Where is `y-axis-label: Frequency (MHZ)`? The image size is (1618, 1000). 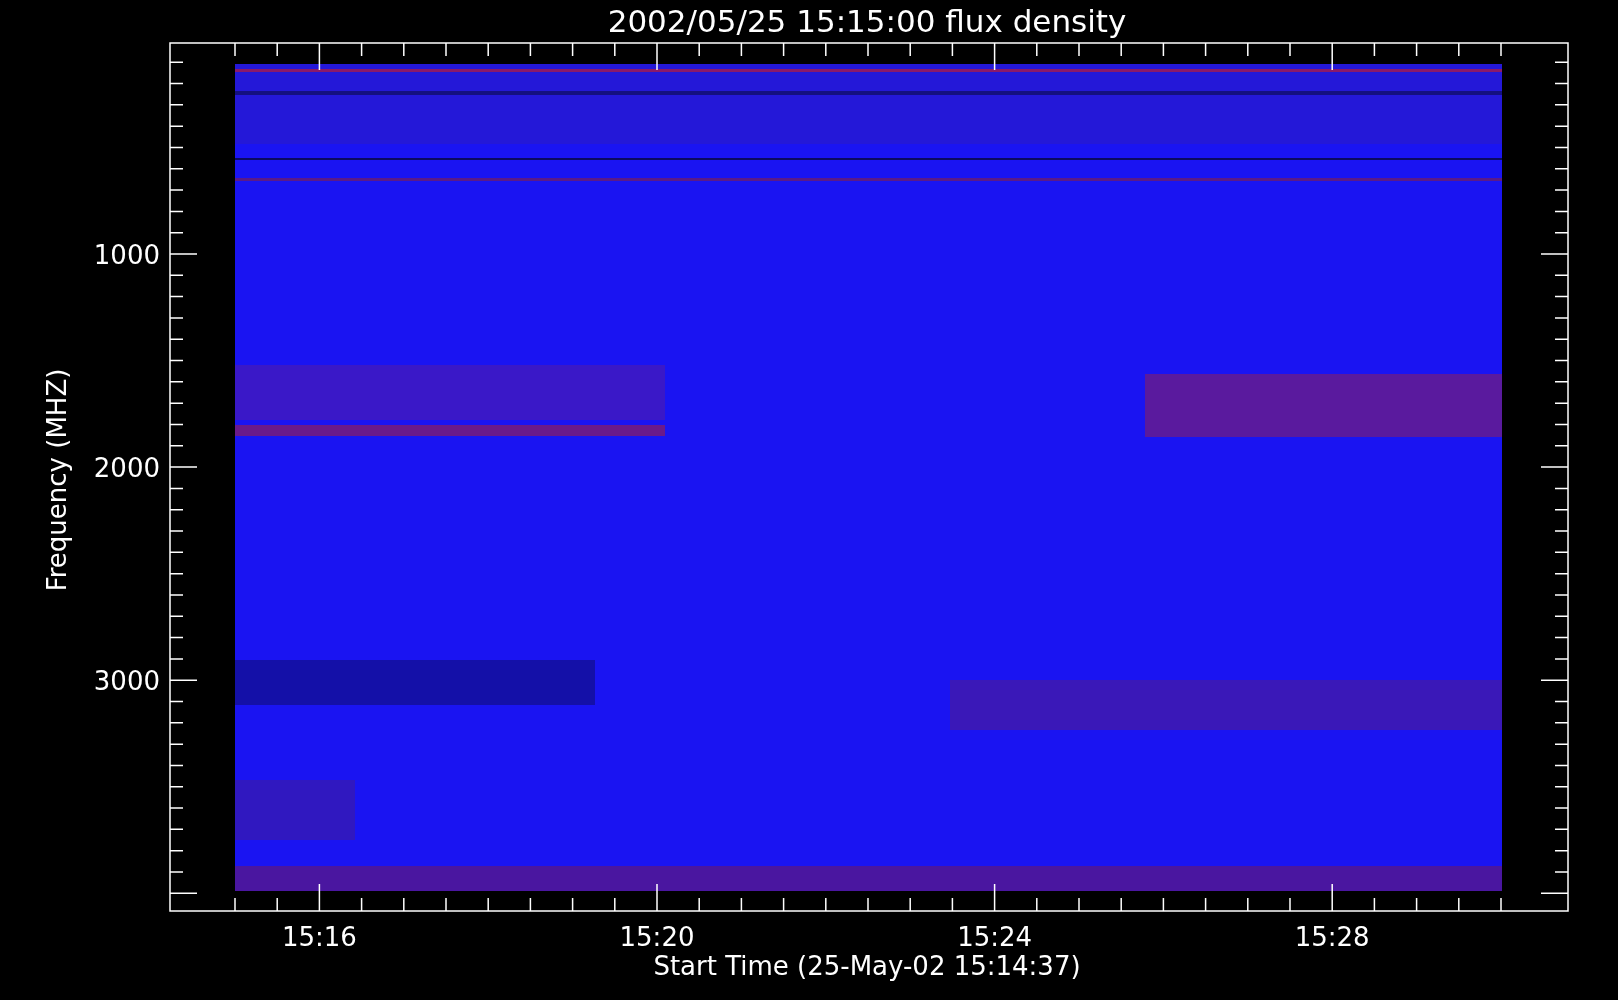 y-axis-label: Frequency (MHZ) is located at coordinates (57, 480).